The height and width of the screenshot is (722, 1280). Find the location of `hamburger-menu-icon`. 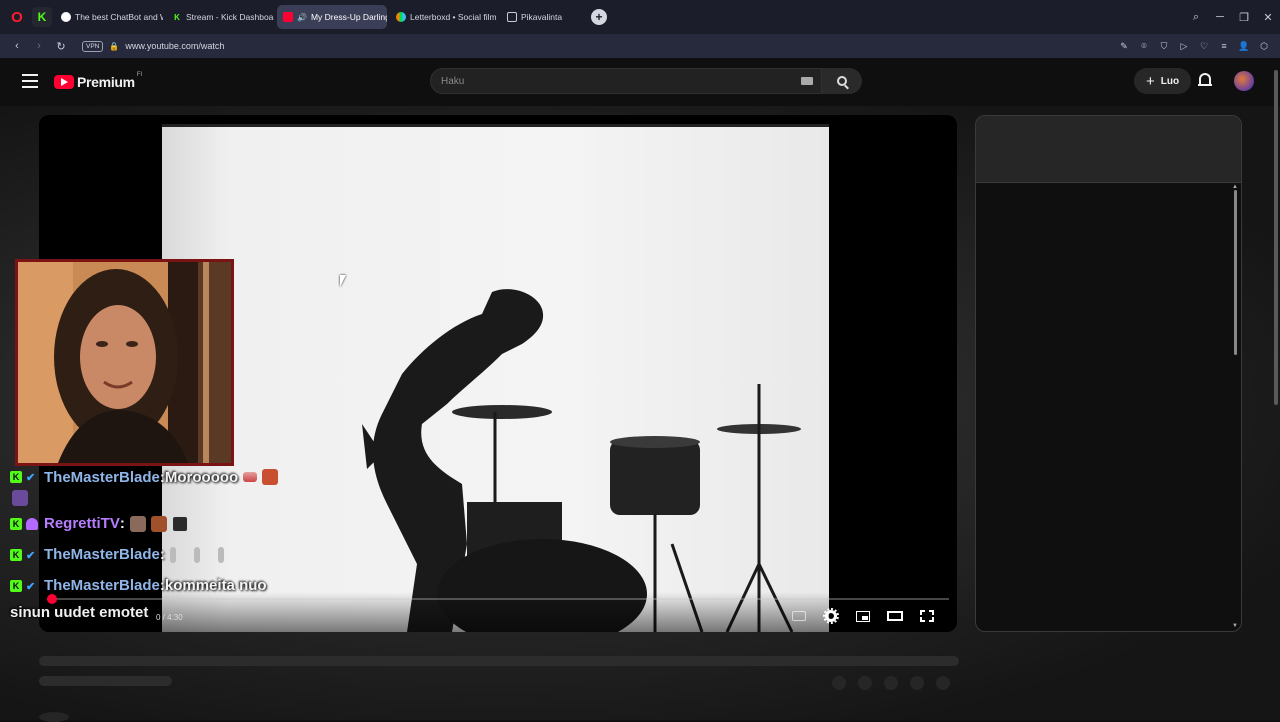

hamburger-menu-icon is located at coordinates (30, 81).